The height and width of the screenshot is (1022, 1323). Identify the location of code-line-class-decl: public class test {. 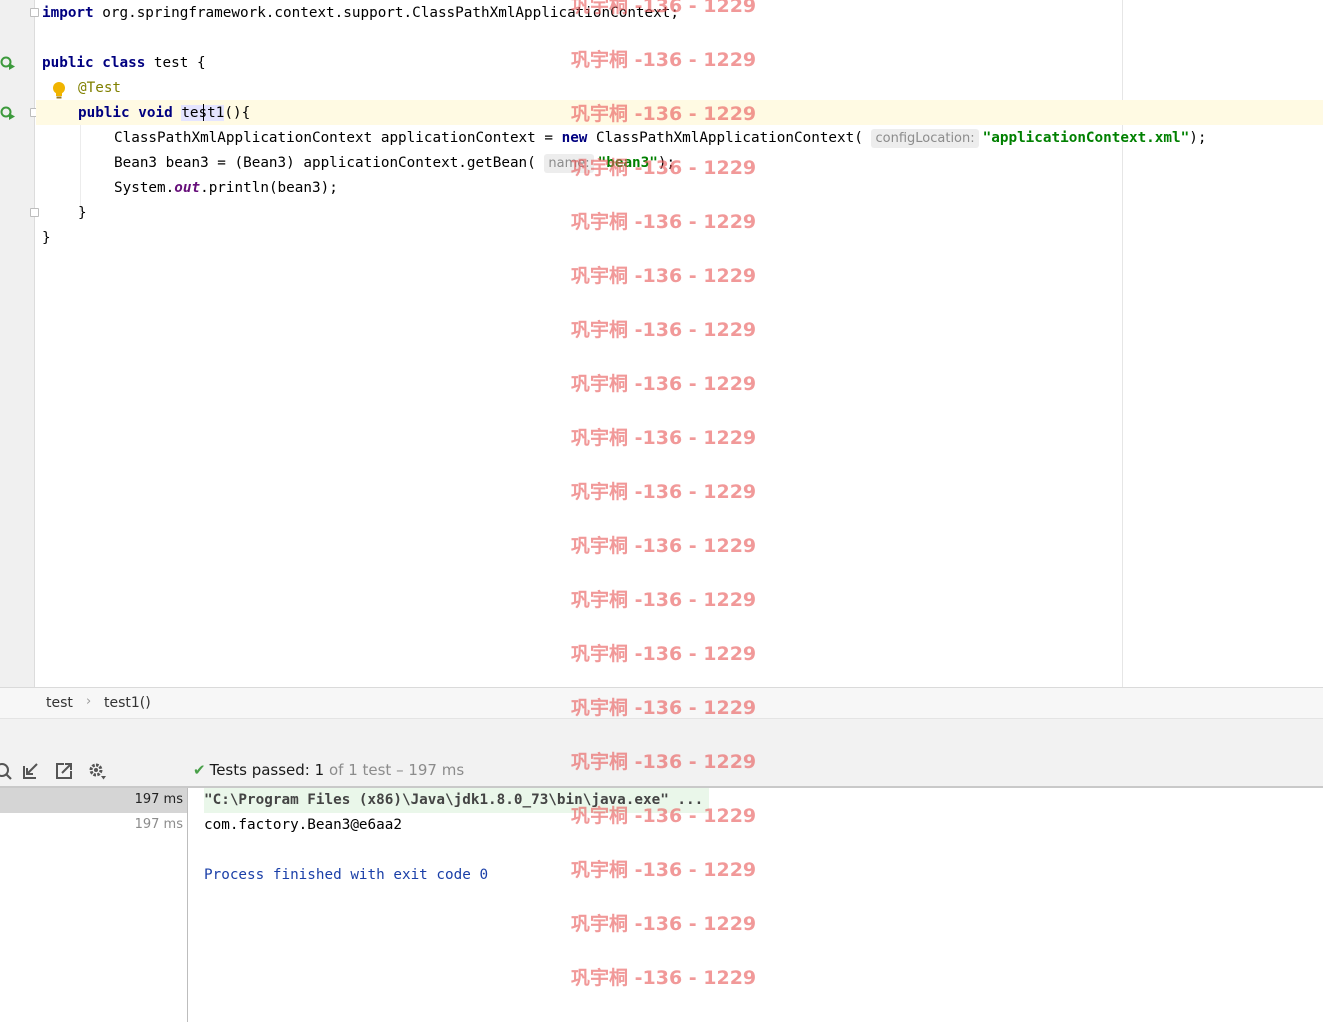
(124, 63).